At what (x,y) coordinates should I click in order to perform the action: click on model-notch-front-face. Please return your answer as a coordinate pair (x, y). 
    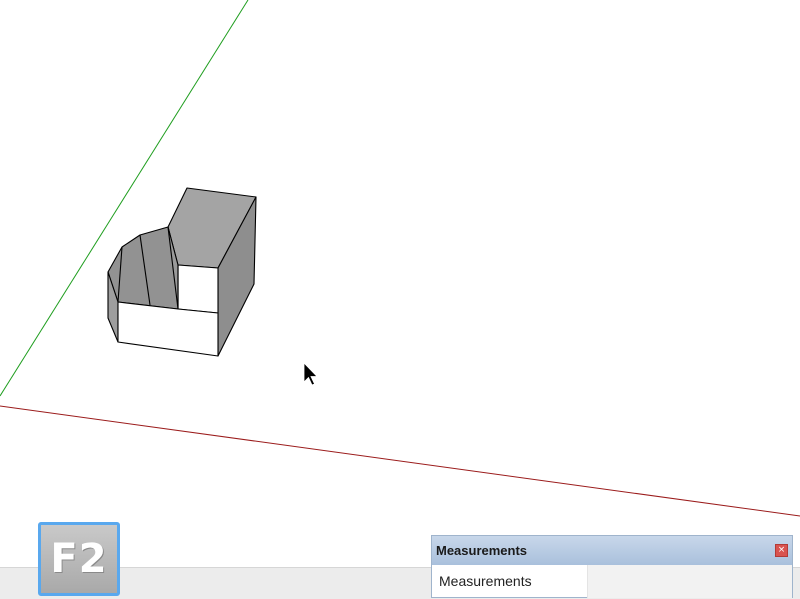
    Looking at the image, I should click on (198, 289).